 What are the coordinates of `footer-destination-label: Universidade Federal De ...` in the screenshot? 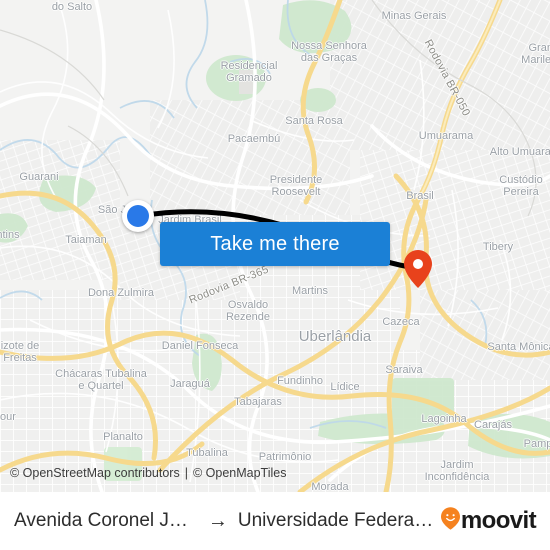 It's located at (336, 520).